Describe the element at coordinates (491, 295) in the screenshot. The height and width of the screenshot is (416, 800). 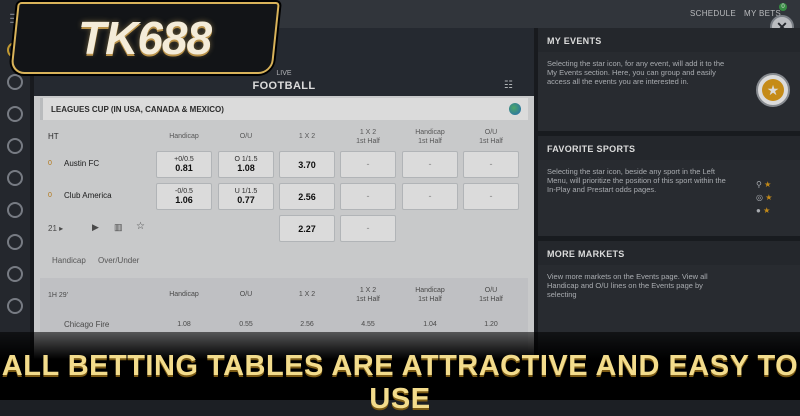
I see `match2-col-ou-1st-half: O/U 1st Half` at that location.